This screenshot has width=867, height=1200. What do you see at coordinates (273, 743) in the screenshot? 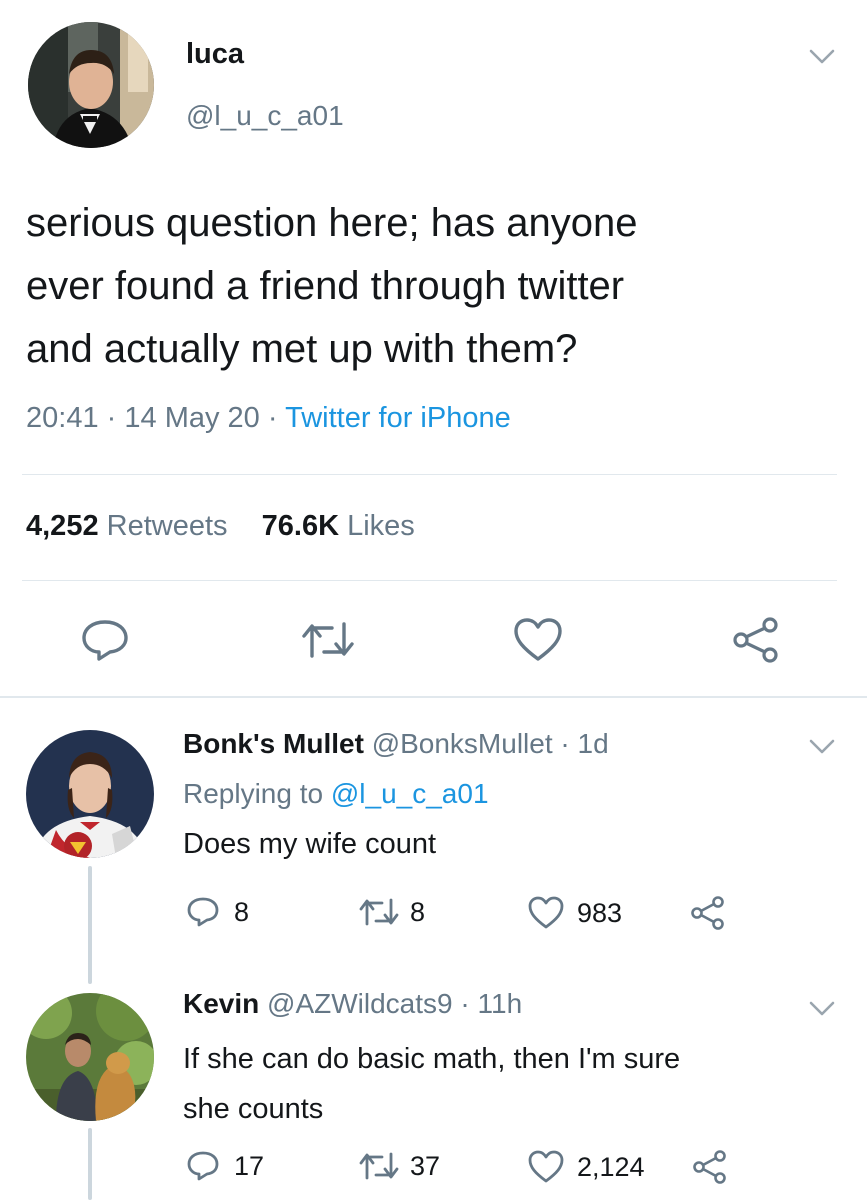
I see `reply-display-name: Bonk's Mullet` at bounding box center [273, 743].